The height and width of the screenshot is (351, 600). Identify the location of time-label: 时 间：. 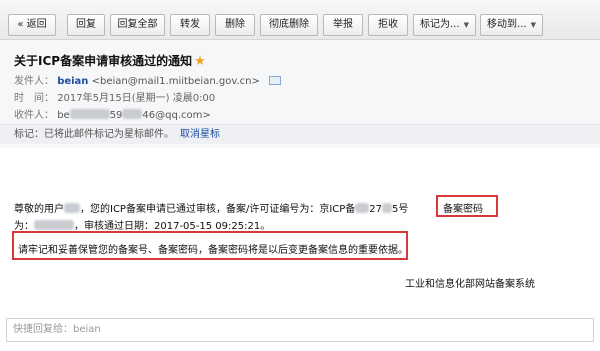
(34, 98).